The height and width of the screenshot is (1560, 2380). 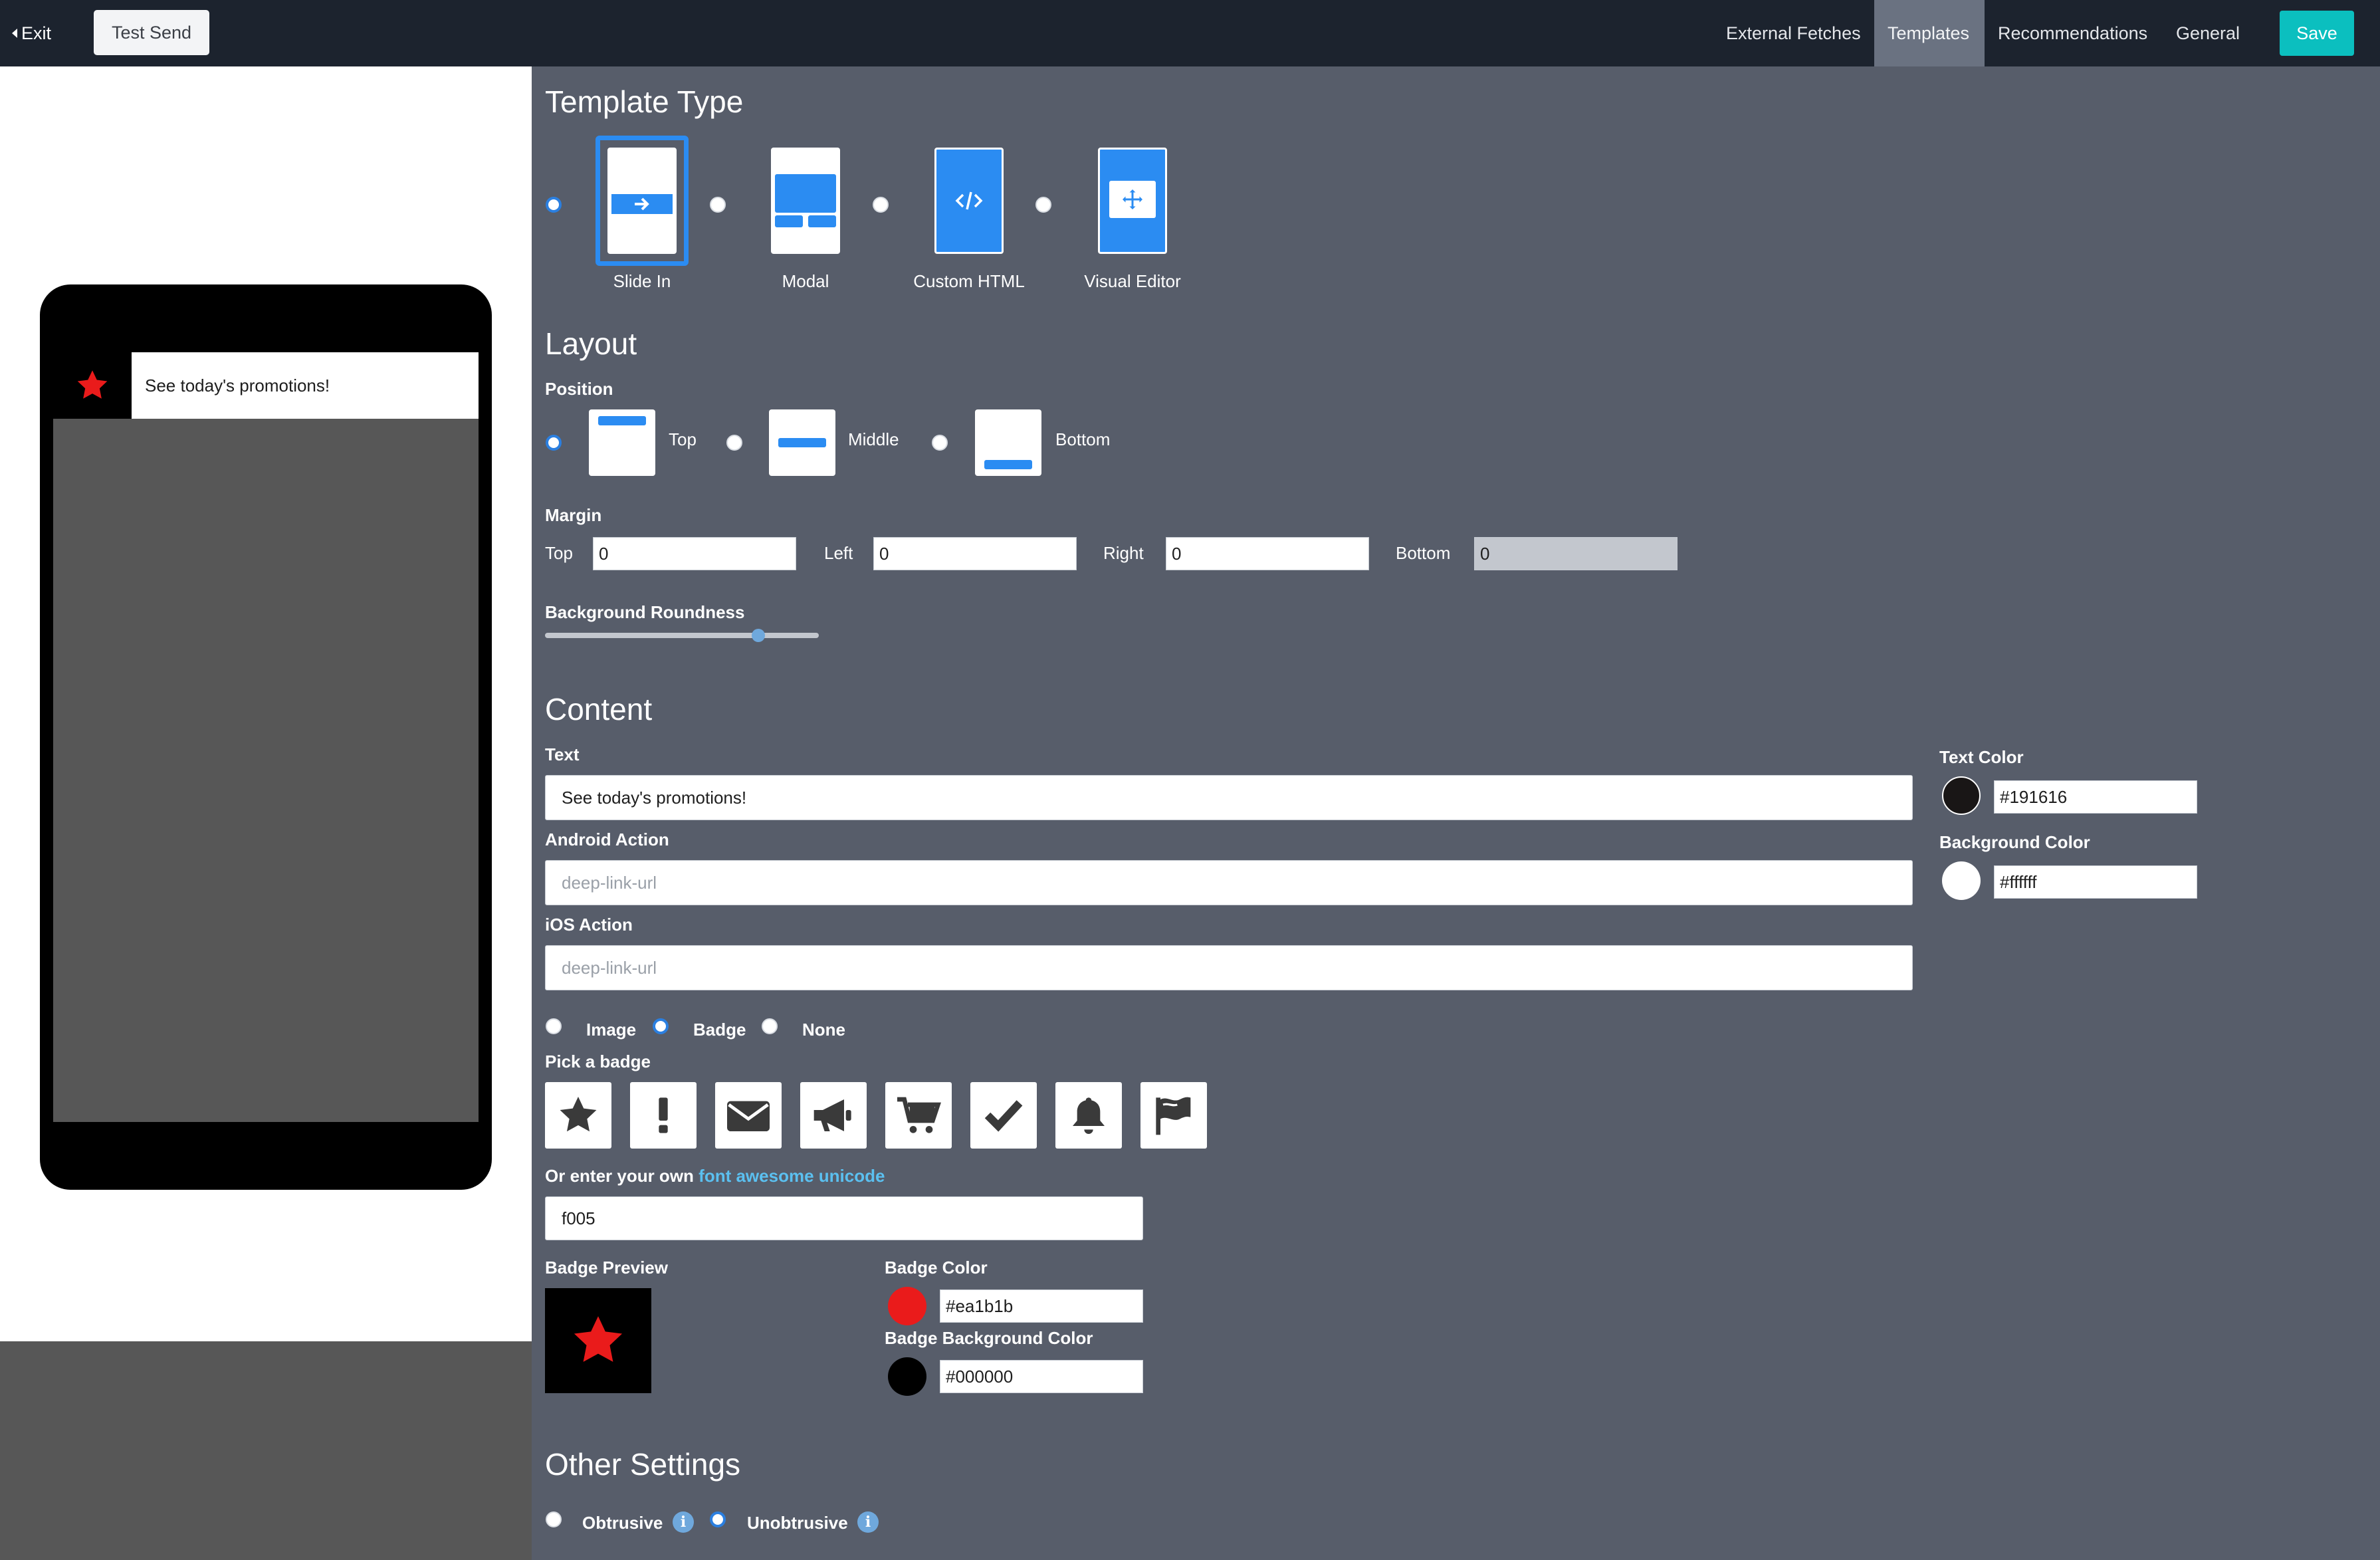 I want to click on radio-position-bottom, so click(x=940, y=443).